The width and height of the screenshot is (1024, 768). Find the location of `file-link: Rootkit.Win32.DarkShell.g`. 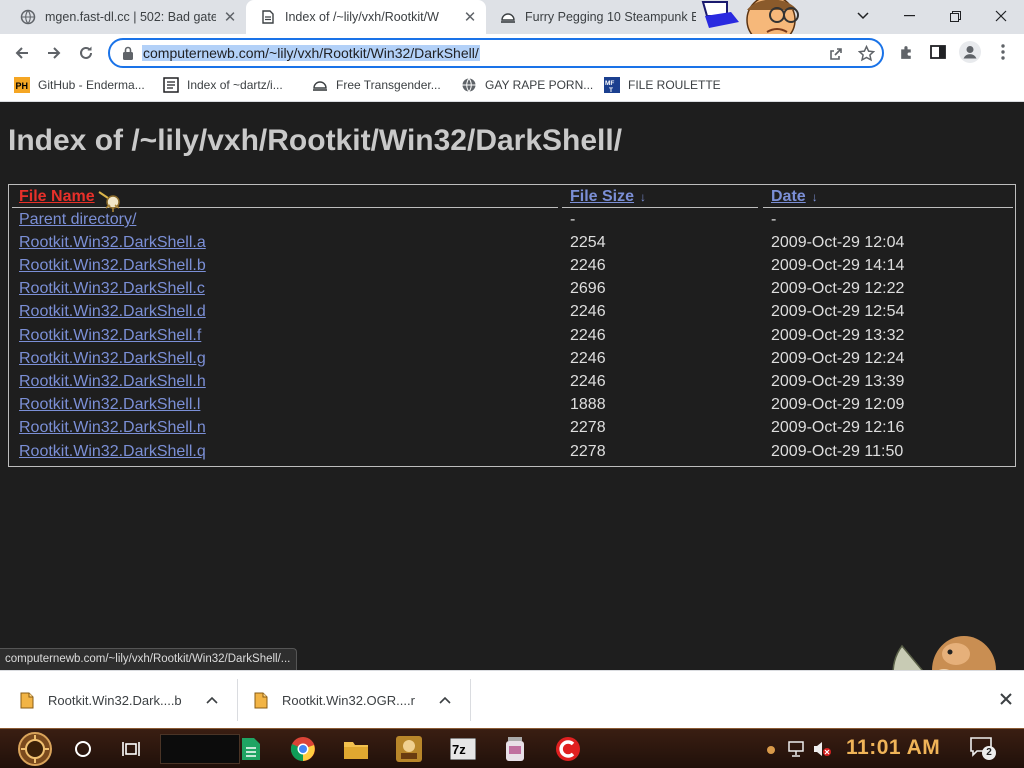

file-link: Rootkit.Win32.DarkShell.g is located at coordinates (112, 359).